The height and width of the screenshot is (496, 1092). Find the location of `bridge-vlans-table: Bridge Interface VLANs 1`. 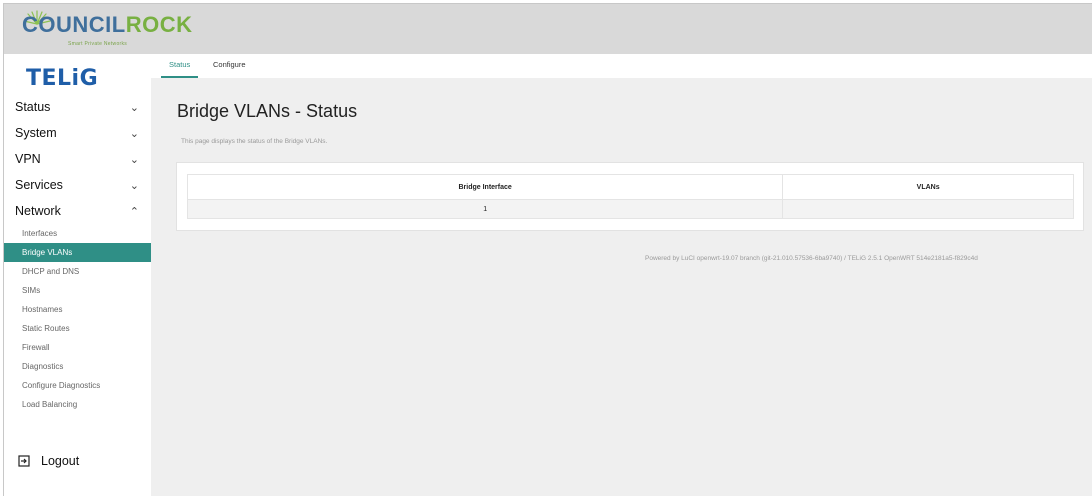

bridge-vlans-table: Bridge Interface VLANs 1 is located at coordinates (630, 196).